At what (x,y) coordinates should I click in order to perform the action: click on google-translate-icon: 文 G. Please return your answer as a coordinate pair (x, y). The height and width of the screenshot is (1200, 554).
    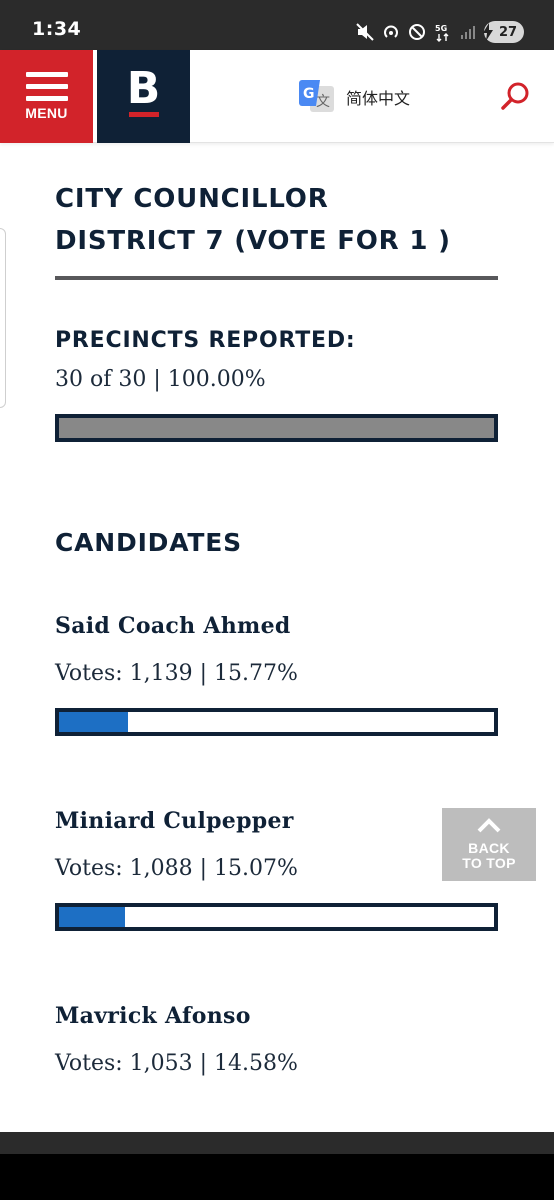
    Looking at the image, I should click on (316, 96).